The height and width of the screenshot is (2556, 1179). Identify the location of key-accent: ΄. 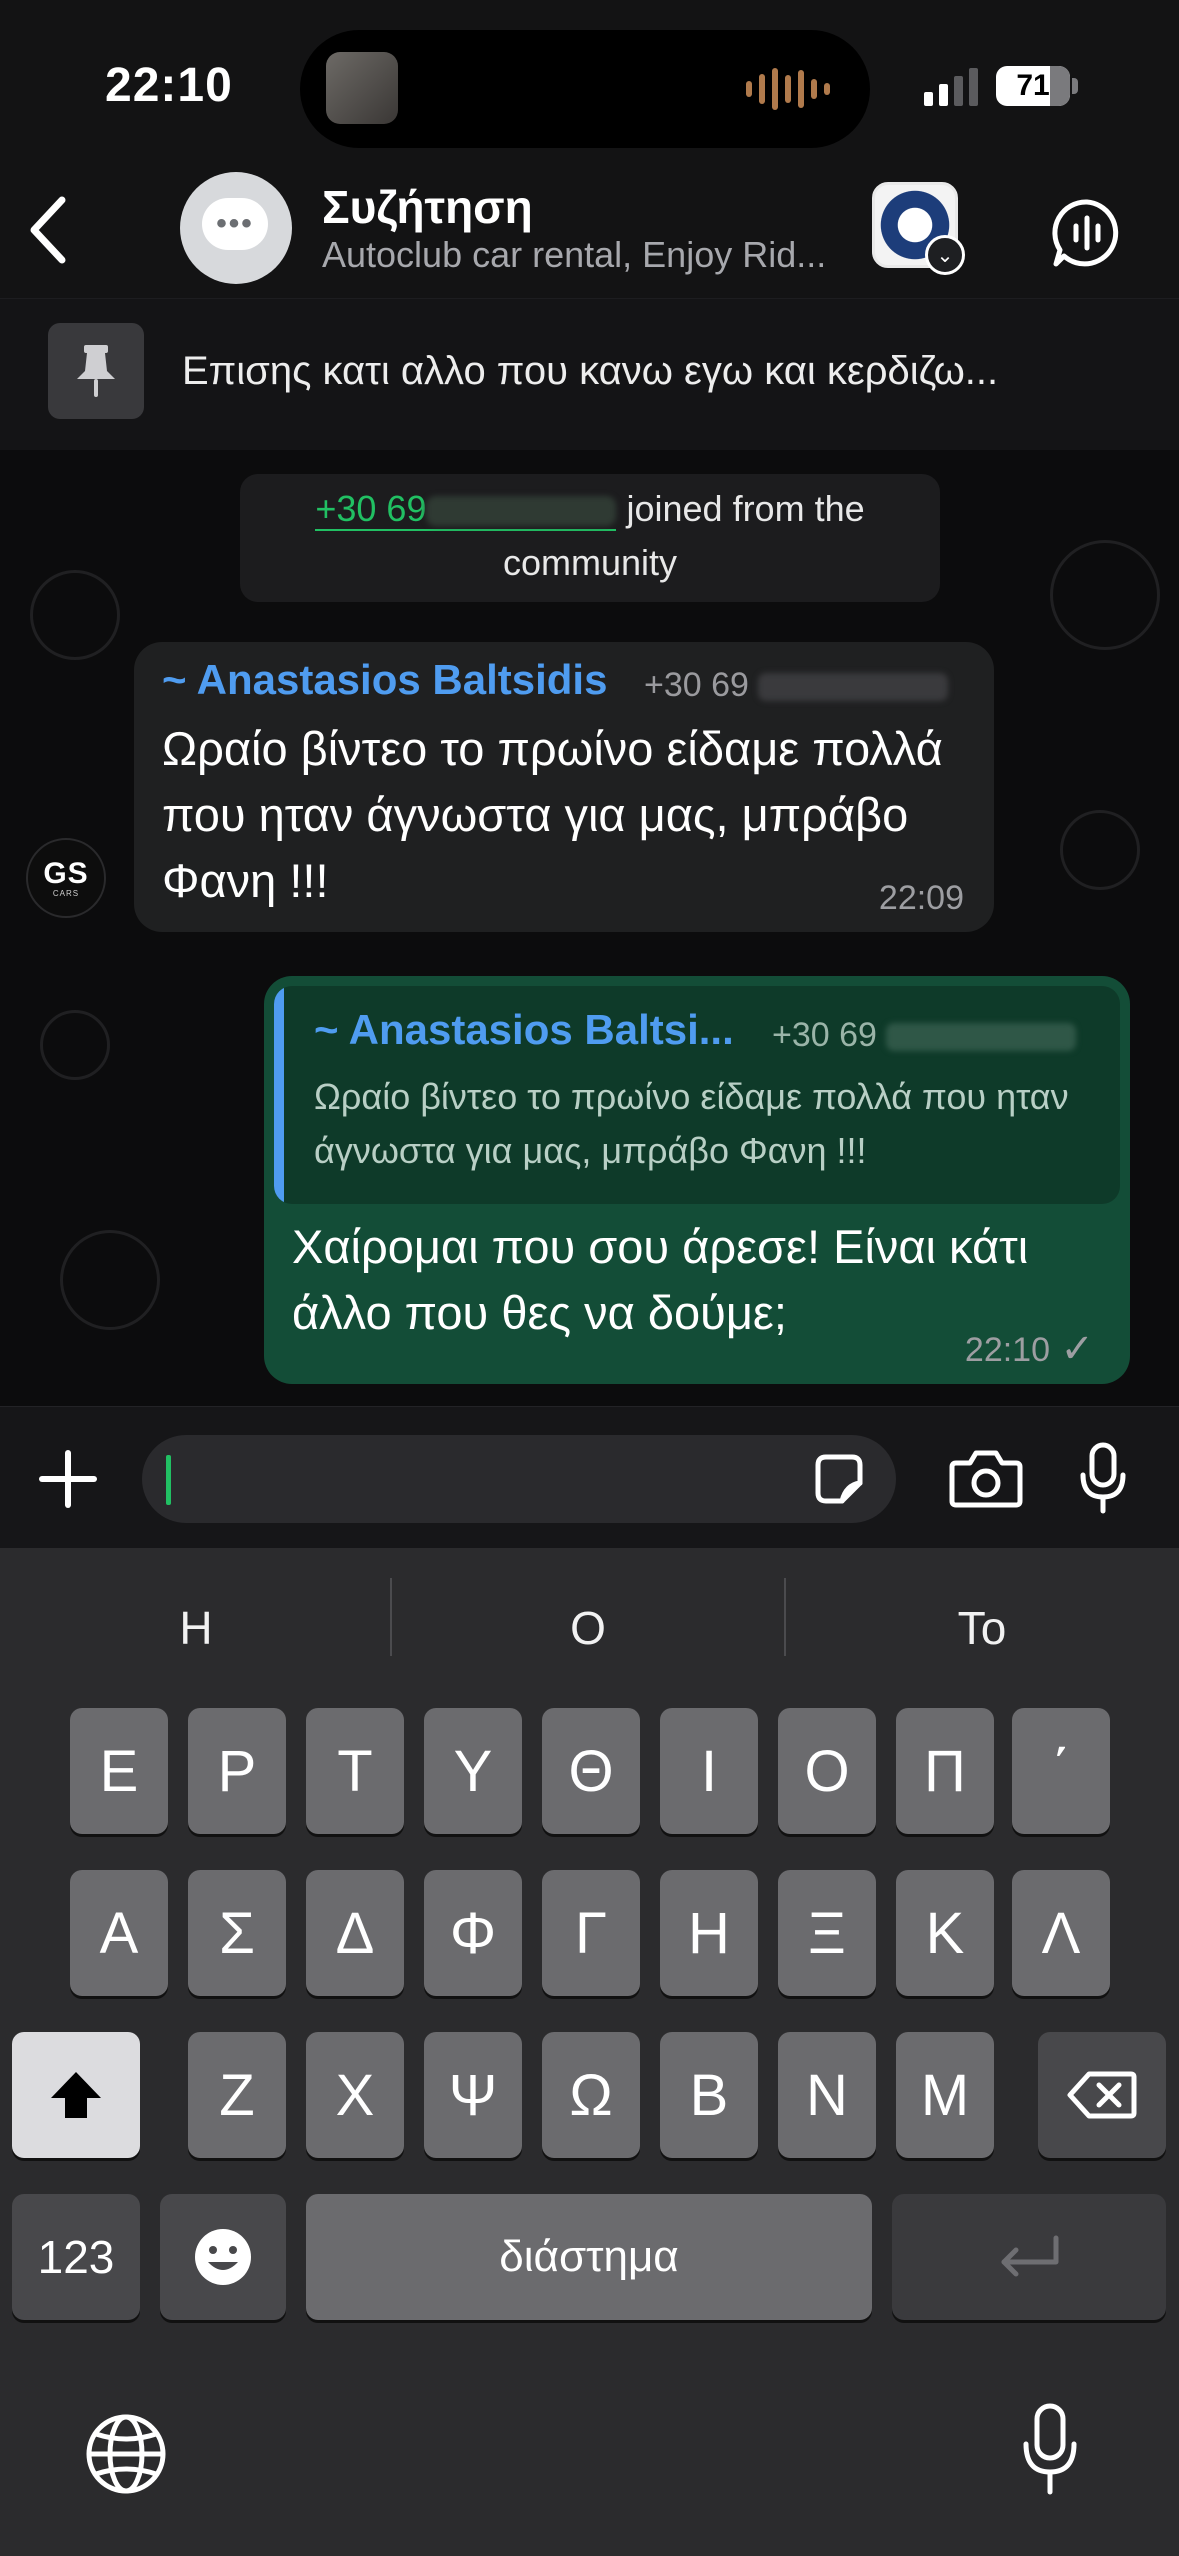
(1061, 1771).